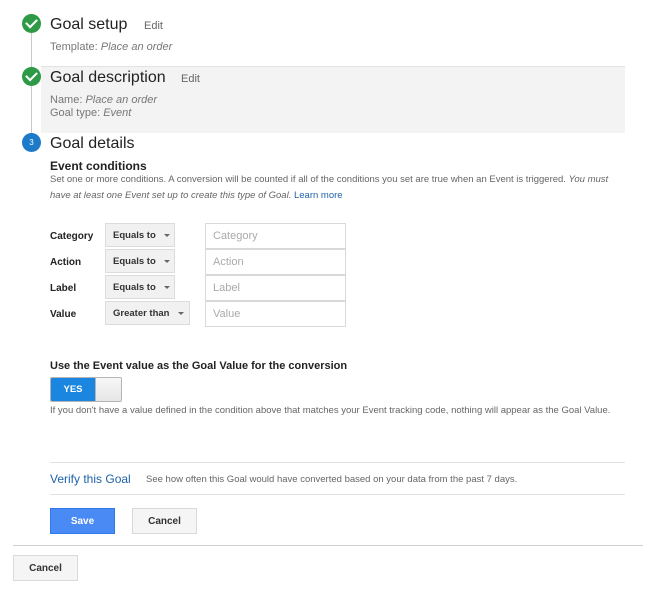 The width and height of the screenshot is (664, 603). I want to click on step-1-title: Goal setup, so click(89, 24).